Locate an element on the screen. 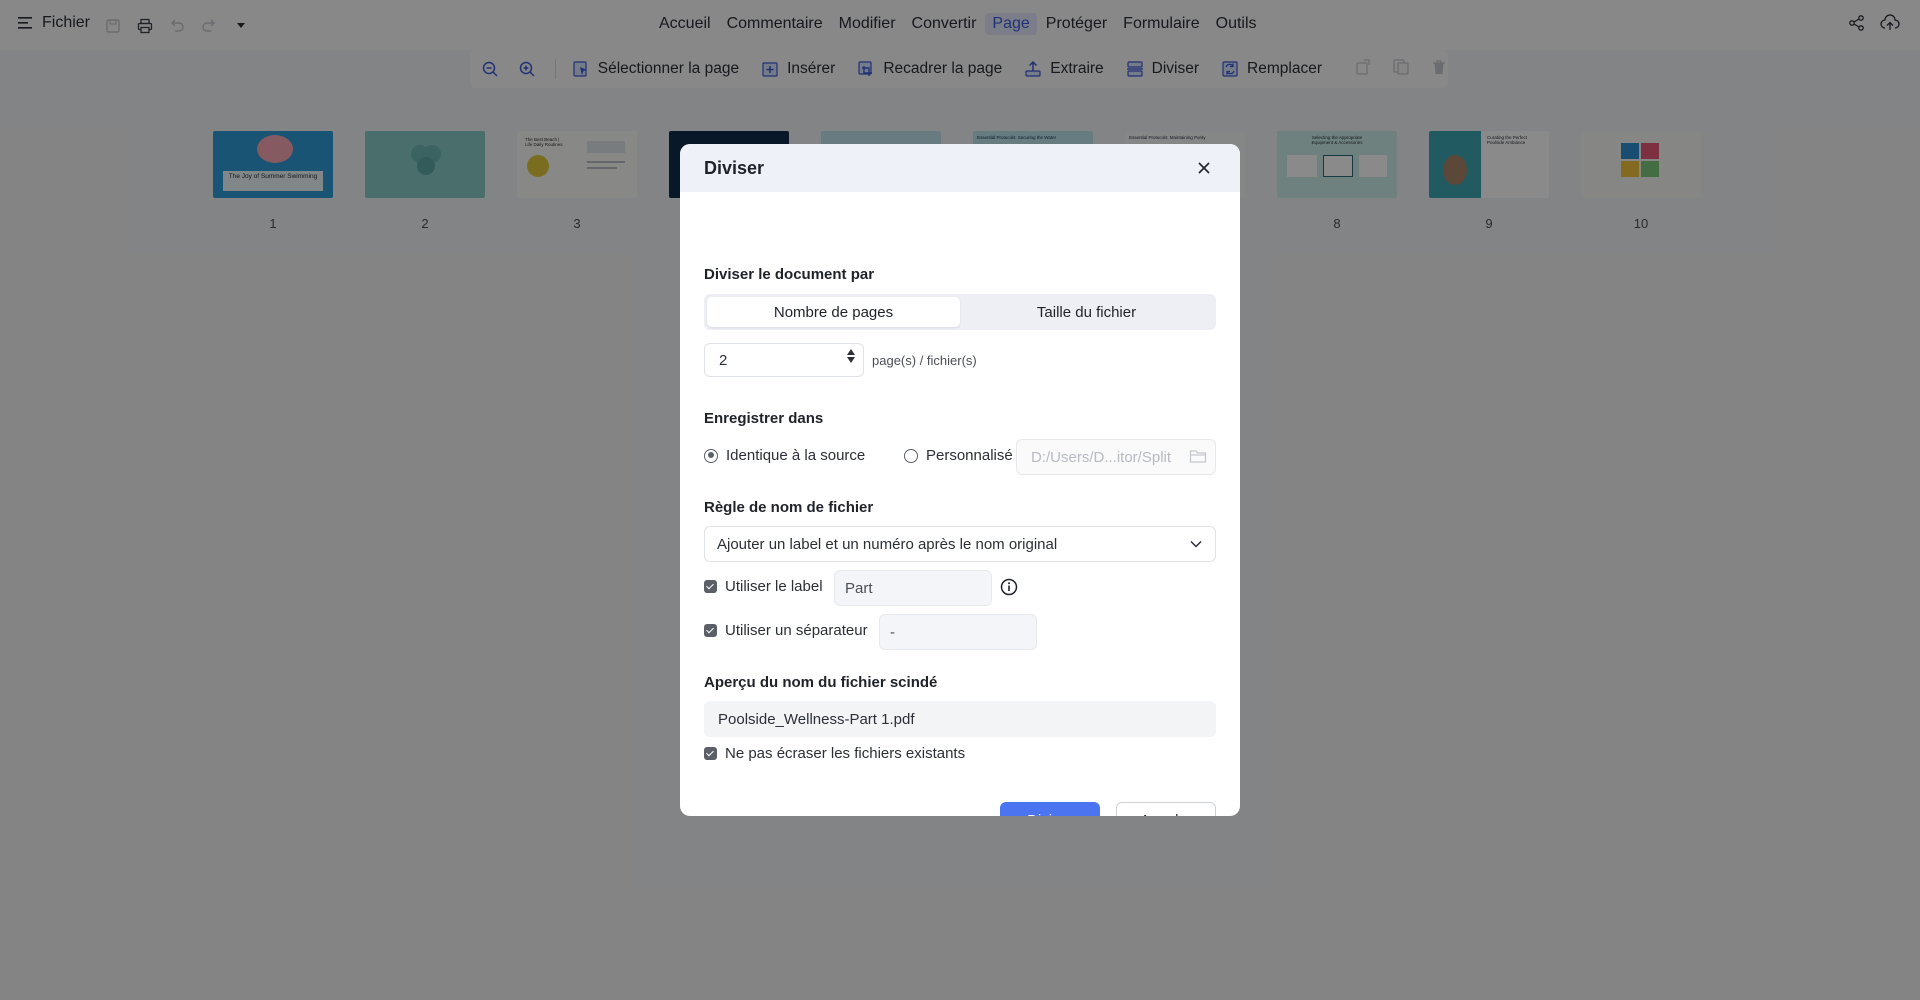 This screenshot has height=1000, width=1920. save-same-as-source-label: Identique à la source is located at coordinates (796, 455).